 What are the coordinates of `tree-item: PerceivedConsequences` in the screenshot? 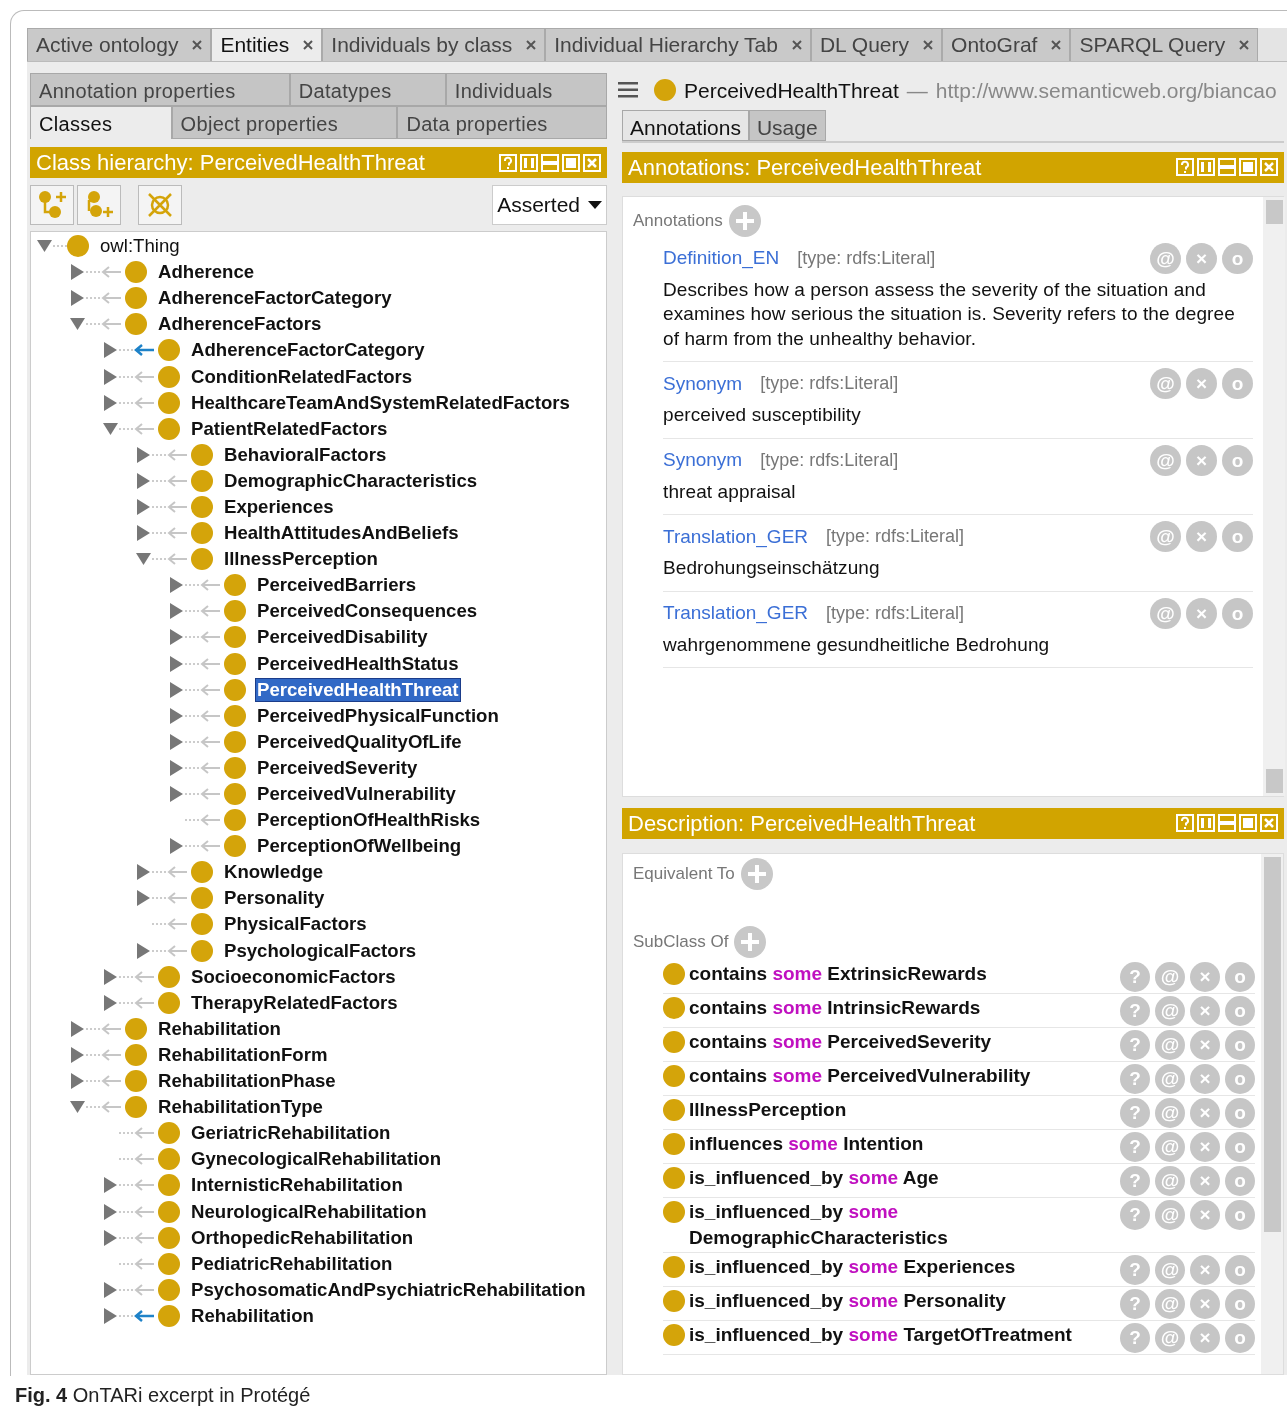 It's located at (367, 611).